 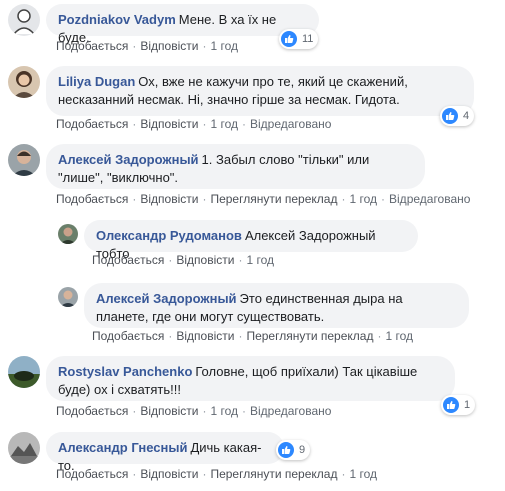 I want to click on reaction-count: 9, so click(x=293, y=450).